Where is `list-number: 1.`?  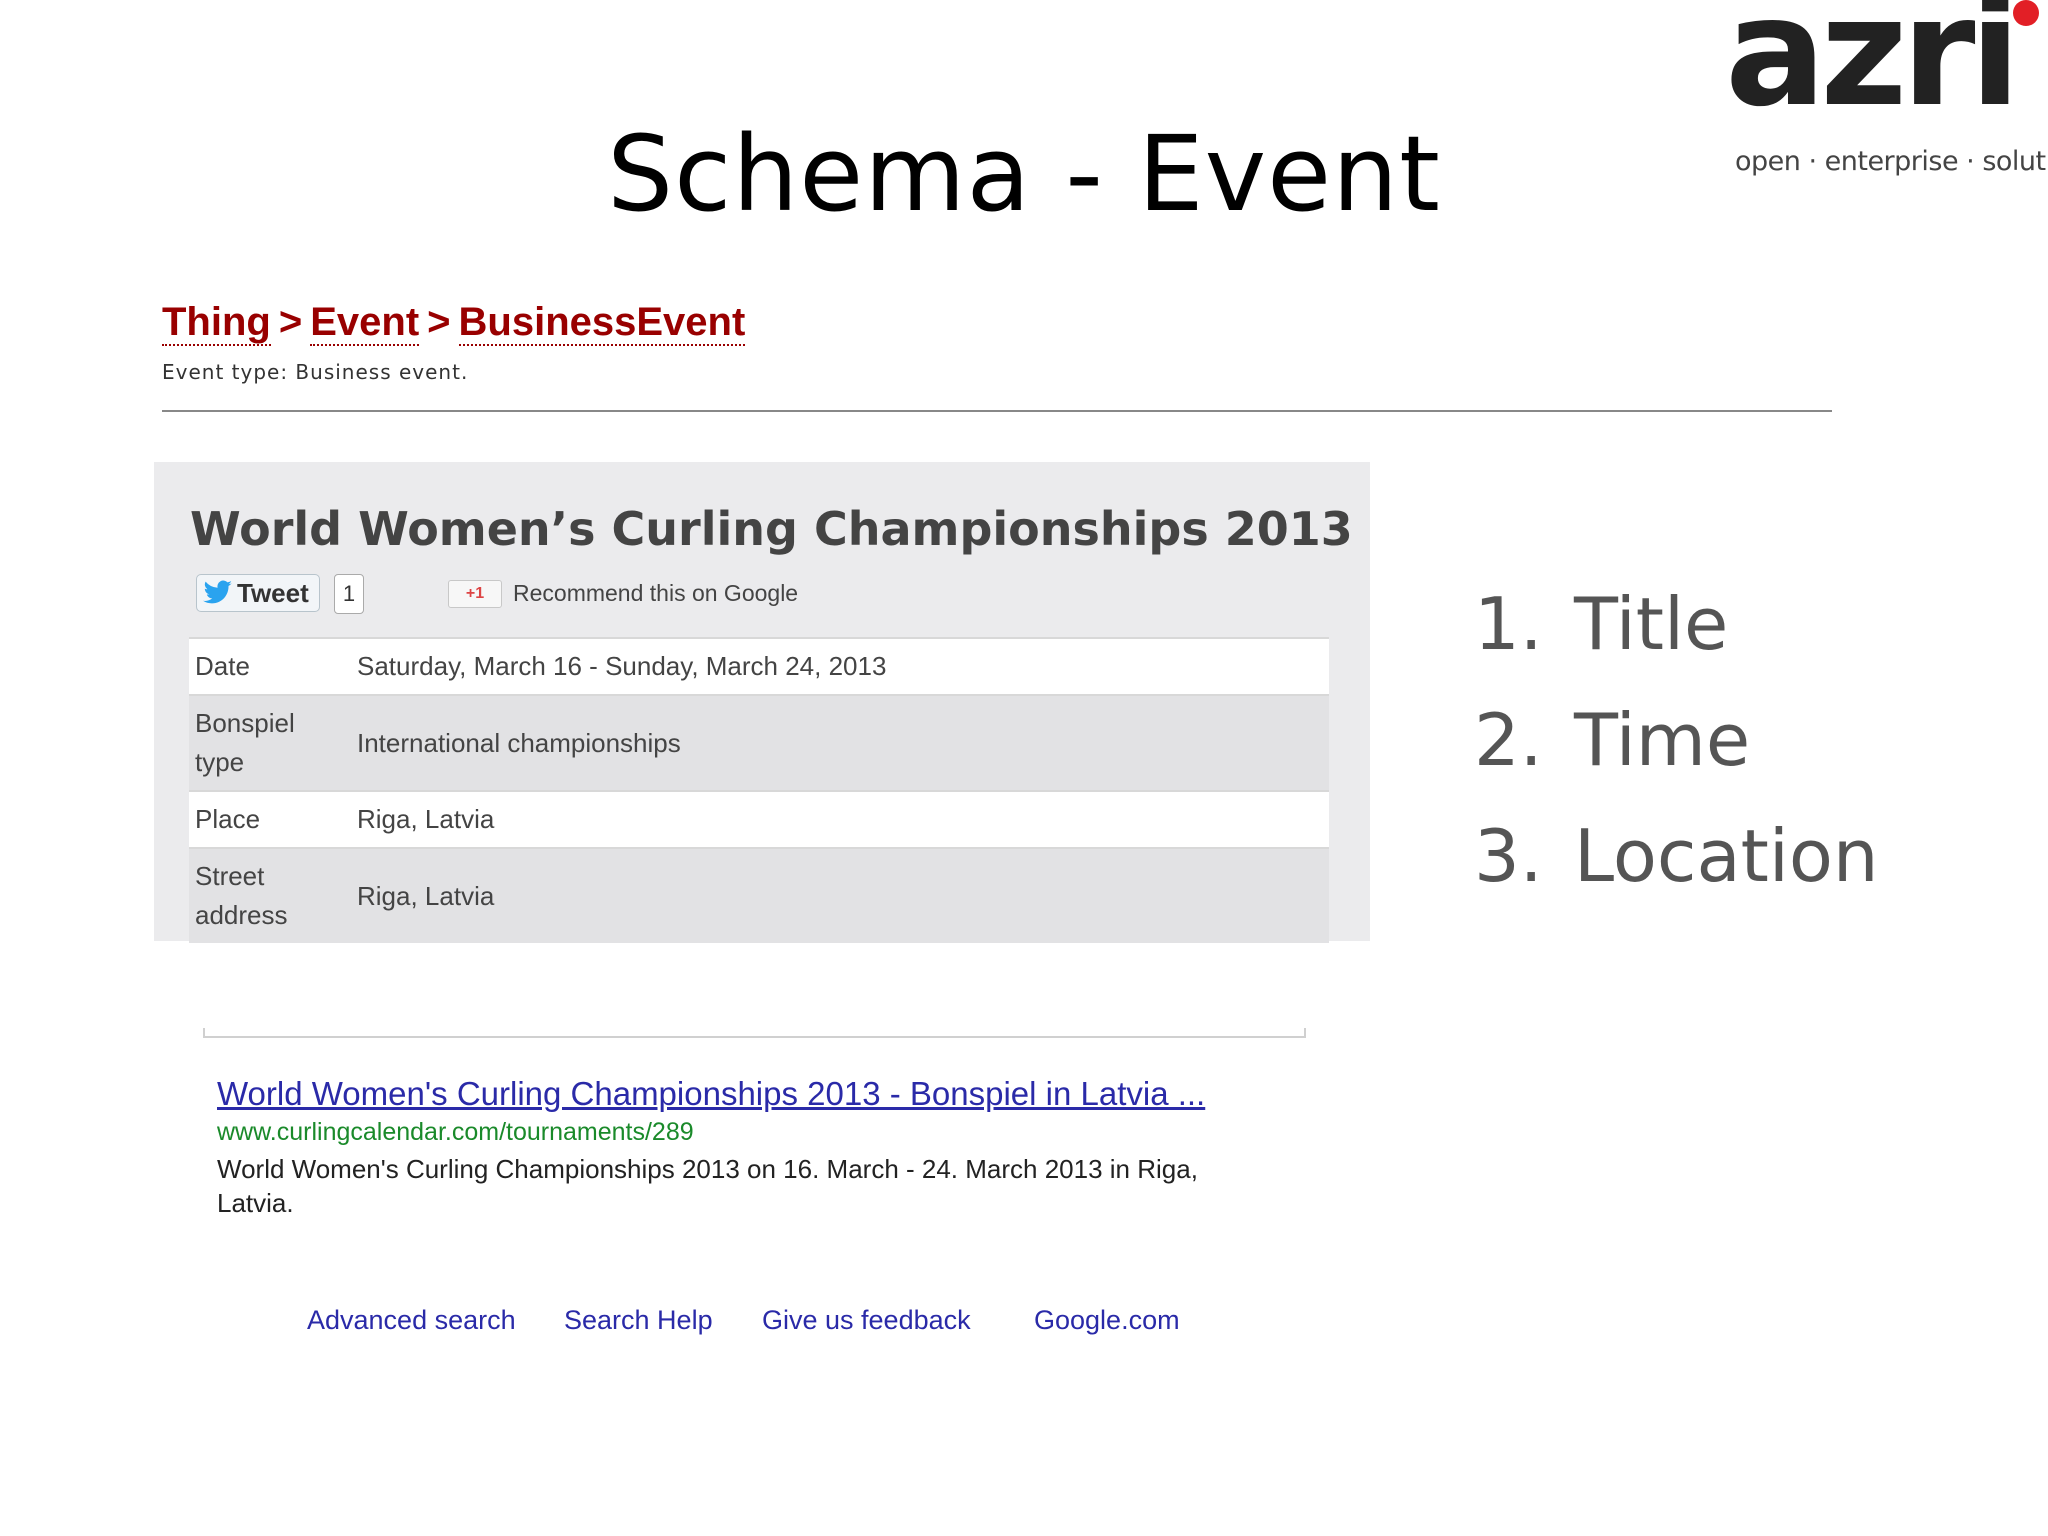 list-number: 1. is located at coordinates (1508, 624).